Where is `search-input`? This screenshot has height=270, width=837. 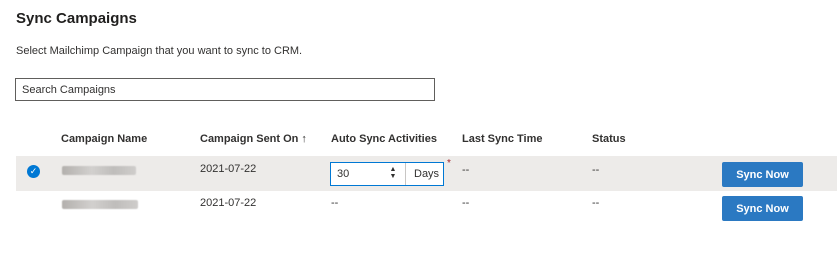 search-input is located at coordinates (225, 89).